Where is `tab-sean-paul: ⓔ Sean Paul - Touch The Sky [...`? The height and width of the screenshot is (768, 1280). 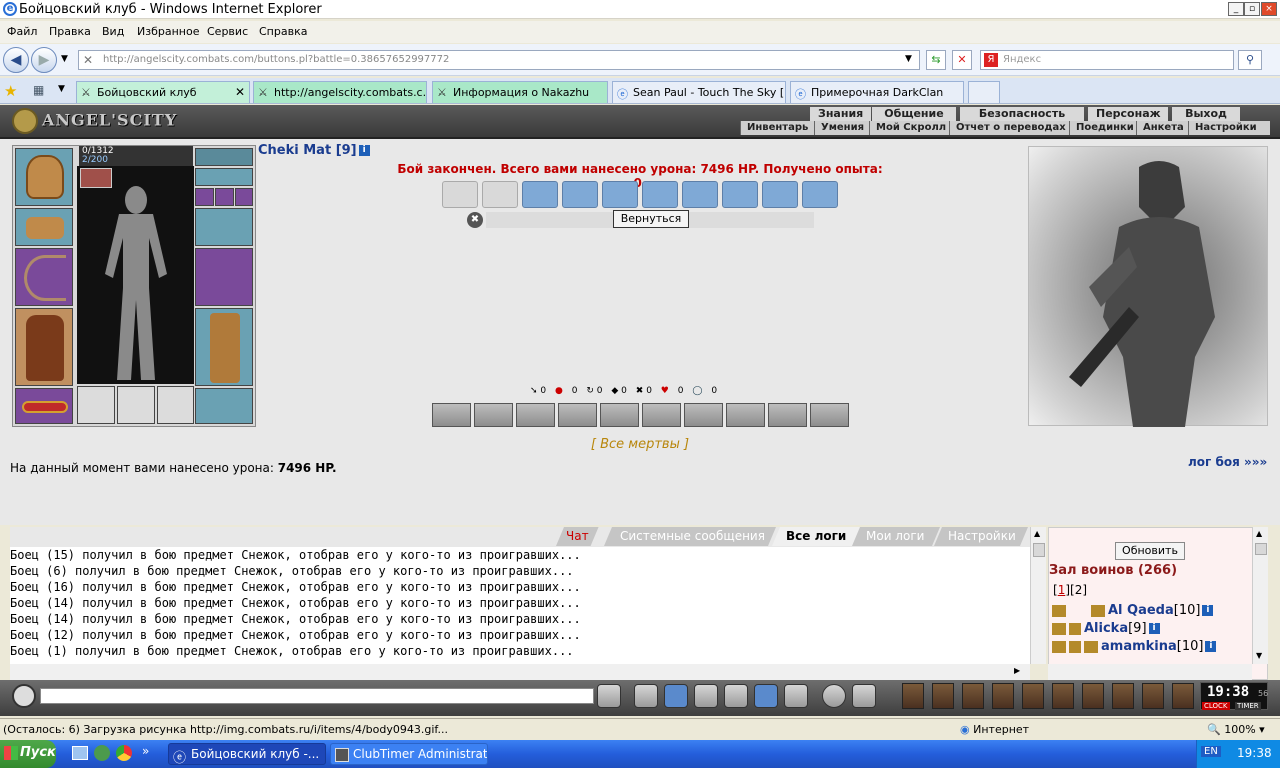
tab-sean-paul: ⓔ Sean Paul - Touch The Sky [... is located at coordinates (699, 92).